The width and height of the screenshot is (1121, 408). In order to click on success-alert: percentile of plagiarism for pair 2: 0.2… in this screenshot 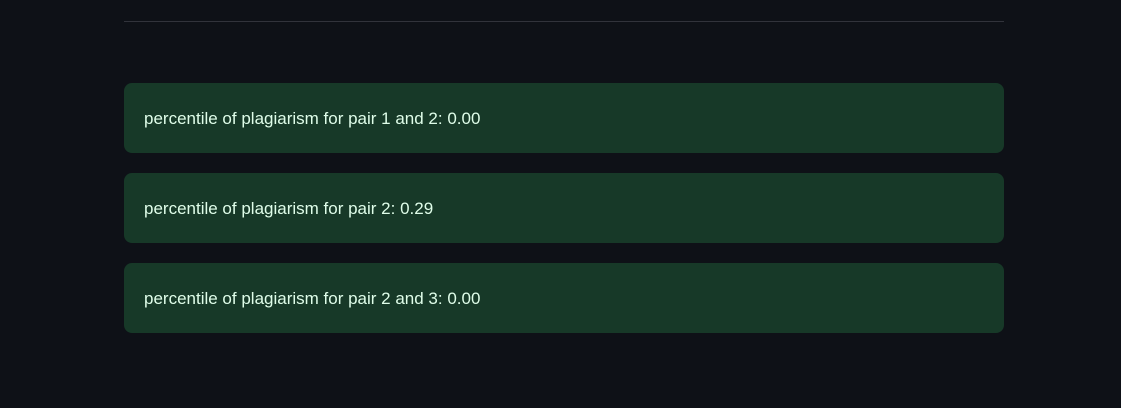, I will do `click(564, 208)`.